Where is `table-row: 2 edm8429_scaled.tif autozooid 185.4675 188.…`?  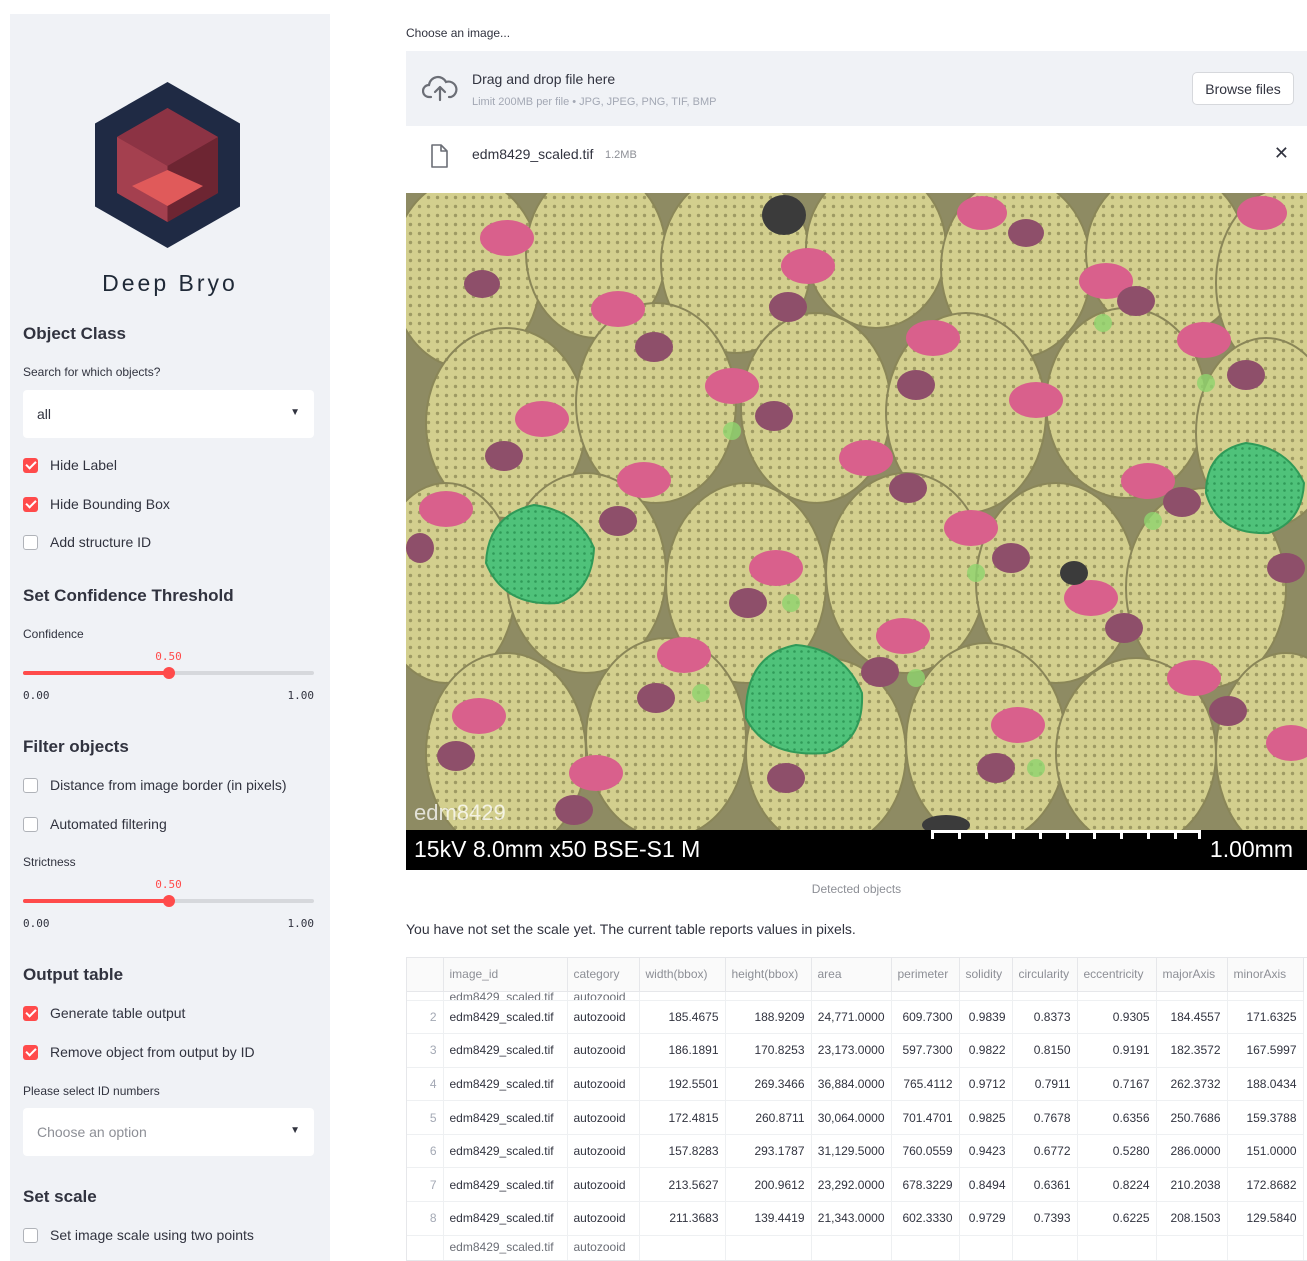 table-row: 2 edm8429_scaled.tif autozooid 185.4675 188.… is located at coordinates (855, 1017).